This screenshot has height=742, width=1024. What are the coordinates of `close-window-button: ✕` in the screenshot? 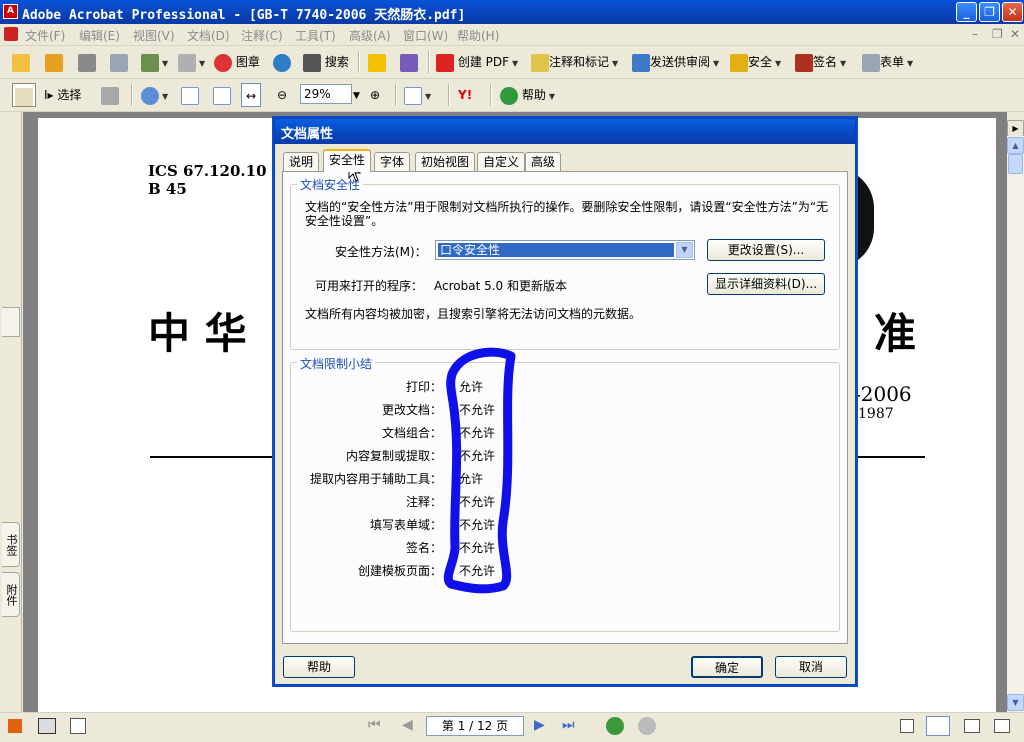 It's located at (1012, 12).